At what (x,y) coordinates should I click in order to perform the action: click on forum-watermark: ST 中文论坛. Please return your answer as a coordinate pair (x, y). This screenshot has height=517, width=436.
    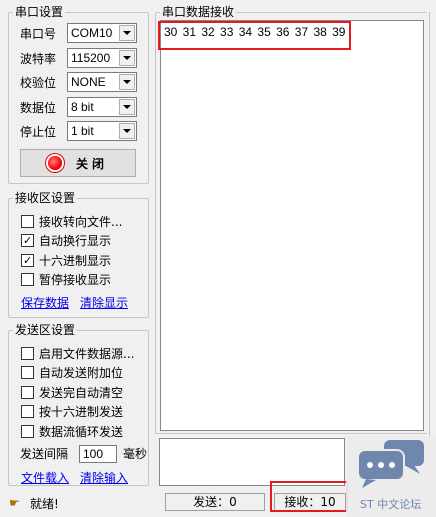
    Looking at the image, I should click on (391, 476).